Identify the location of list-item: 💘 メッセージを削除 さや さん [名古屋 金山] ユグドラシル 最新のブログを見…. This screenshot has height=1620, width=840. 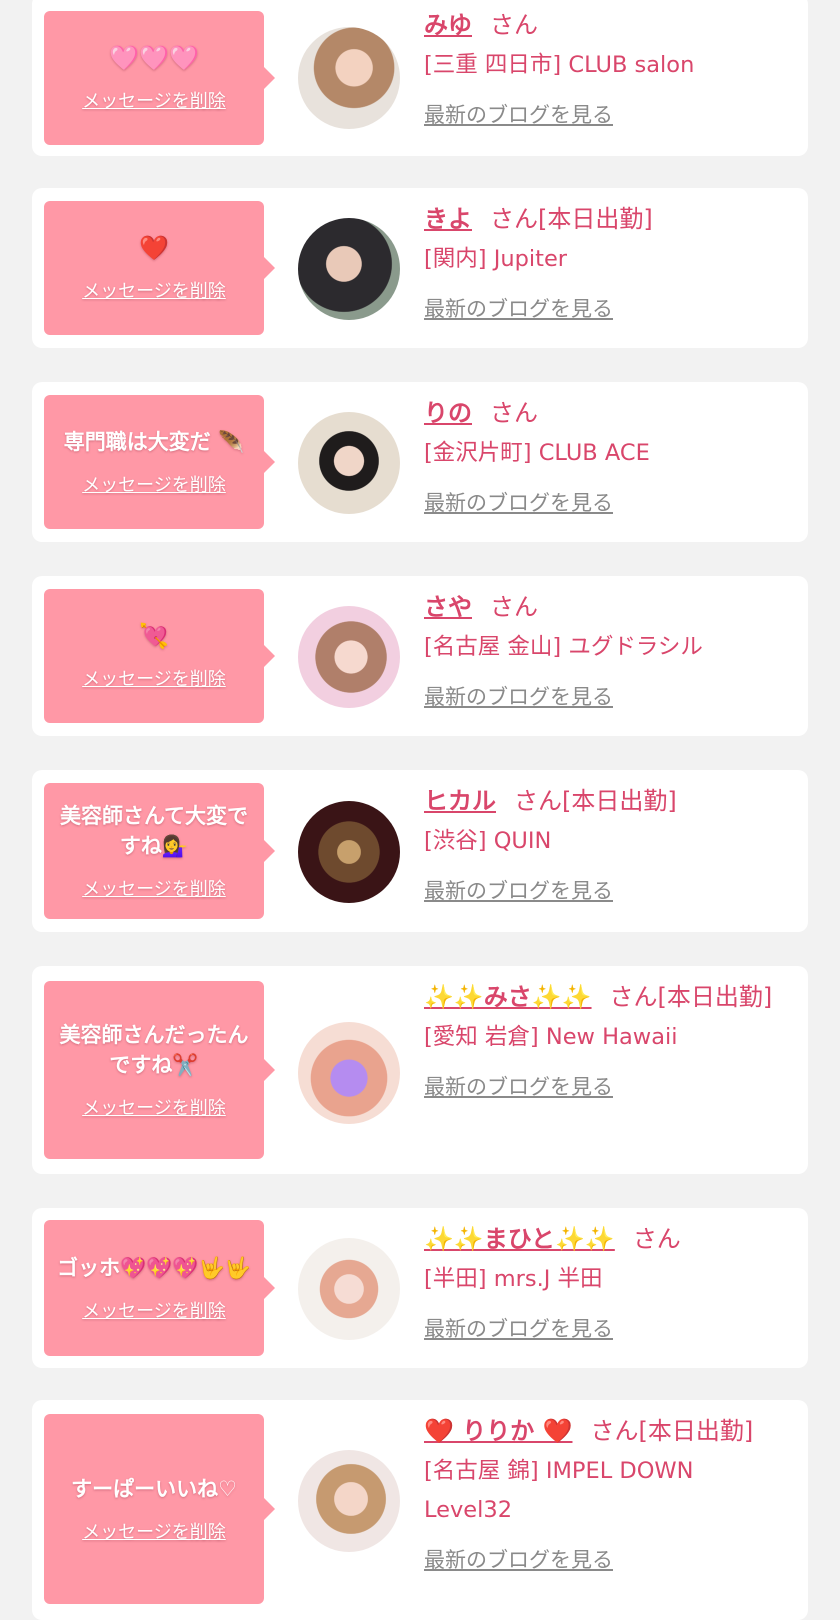
(420, 656).